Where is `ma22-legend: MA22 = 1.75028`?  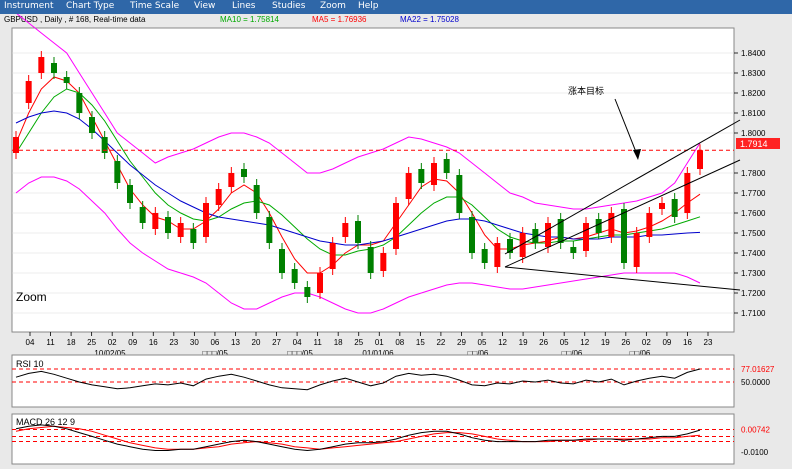
ma22-legend: MA22 = 1.75028 is located at coordinates (429, 19).